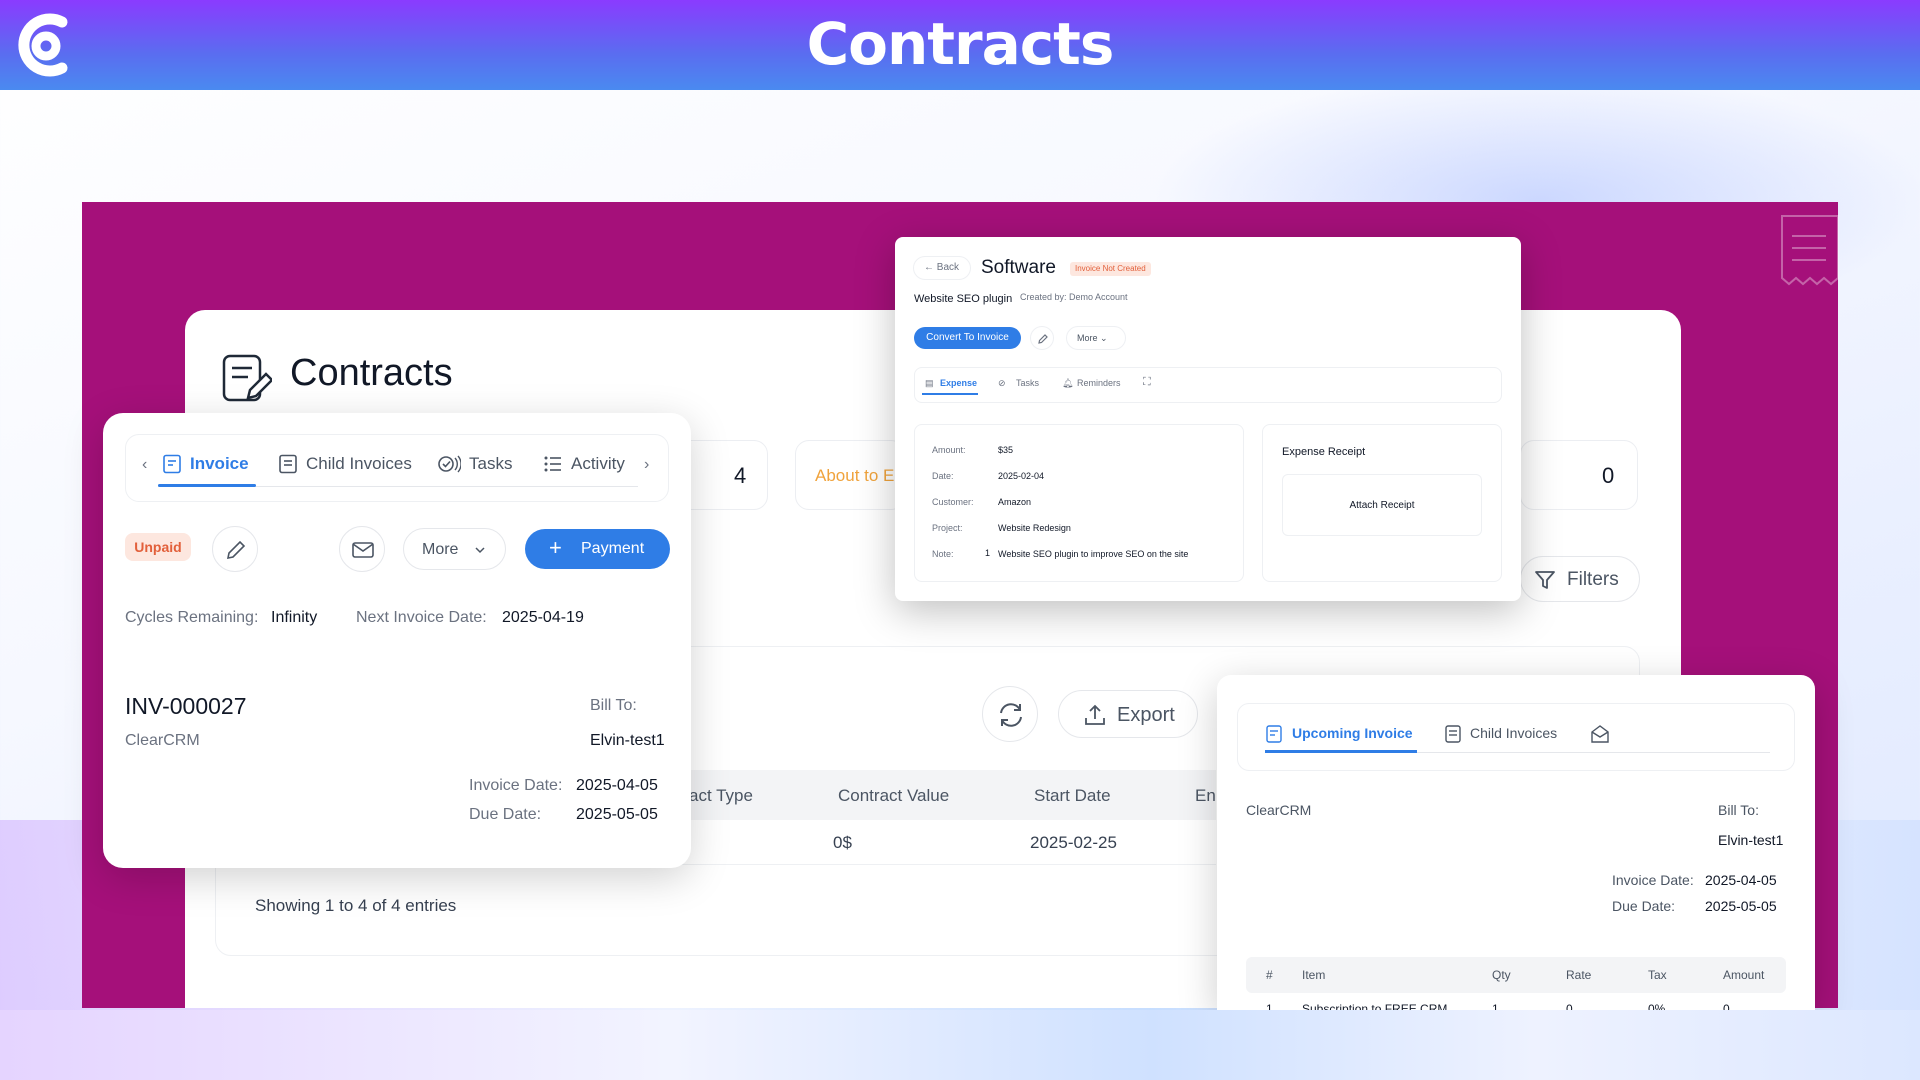 This screenshot has width=1920, height=1080. What do you see at coordinates (1751, 840) in the screenshot?
I see `bill-to-value: Elvin-test1` at bounding box center [1751, 840].